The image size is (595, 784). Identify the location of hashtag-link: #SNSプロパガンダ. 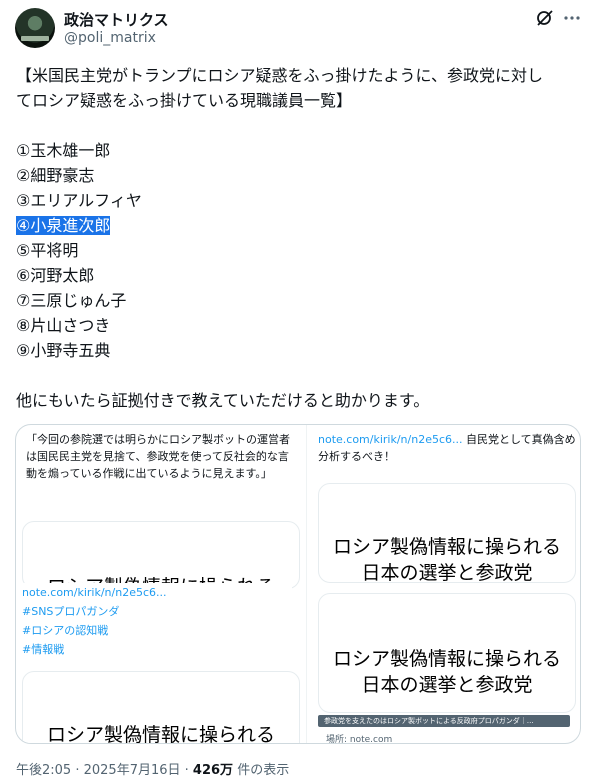
(157, 611).